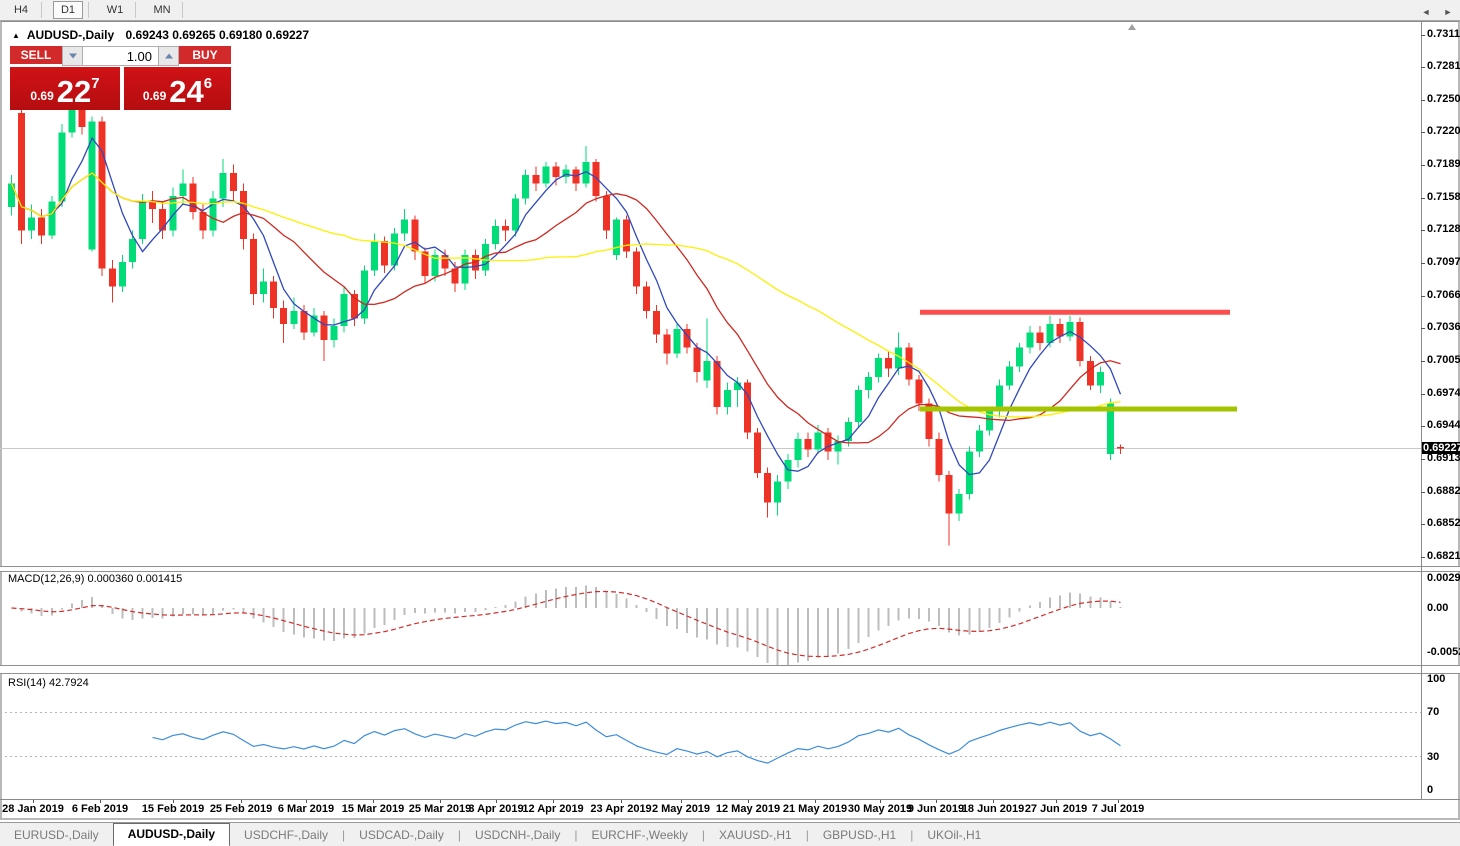 The height and width of the screenshot is (846, 1460). Describe the element at coordinates (730, 799) in the screenshot. I see `time-axis-divider` at that location.